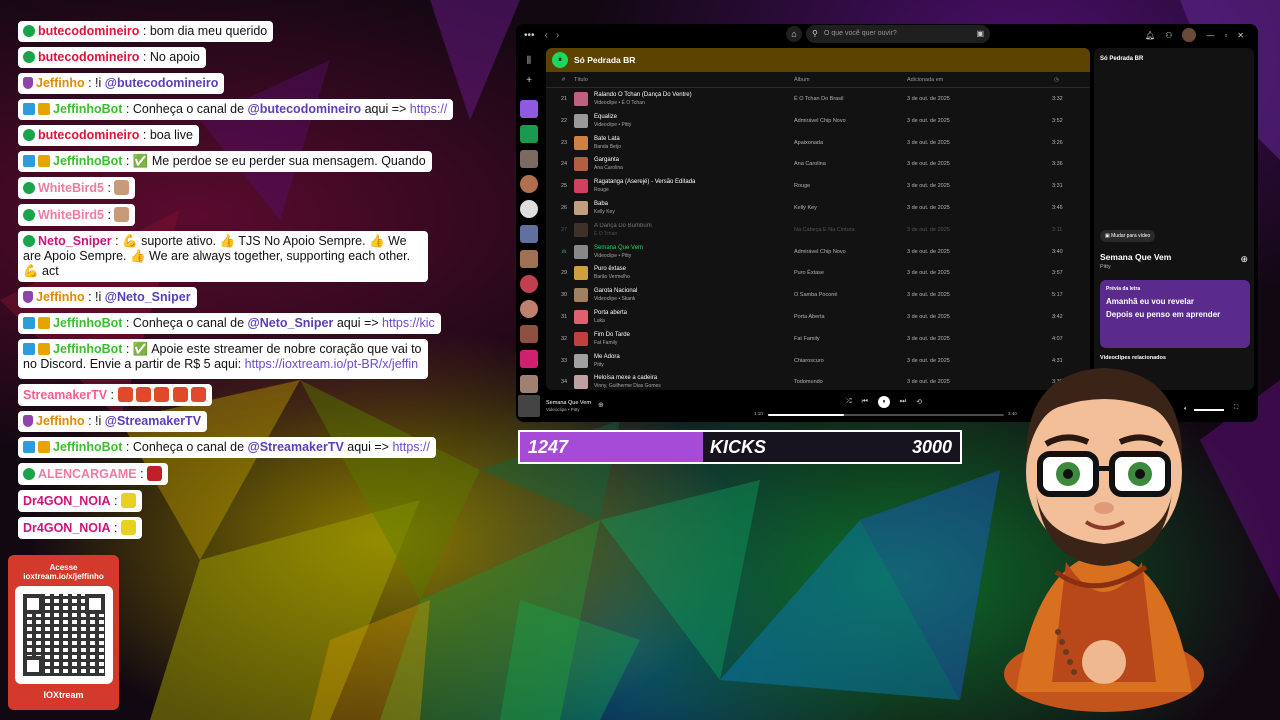 The width and height of the screenshot is (1280, 720). Describe the element at coordinates (529, 134) in the screenshot. I see `saved-episodes-icon` at that location.